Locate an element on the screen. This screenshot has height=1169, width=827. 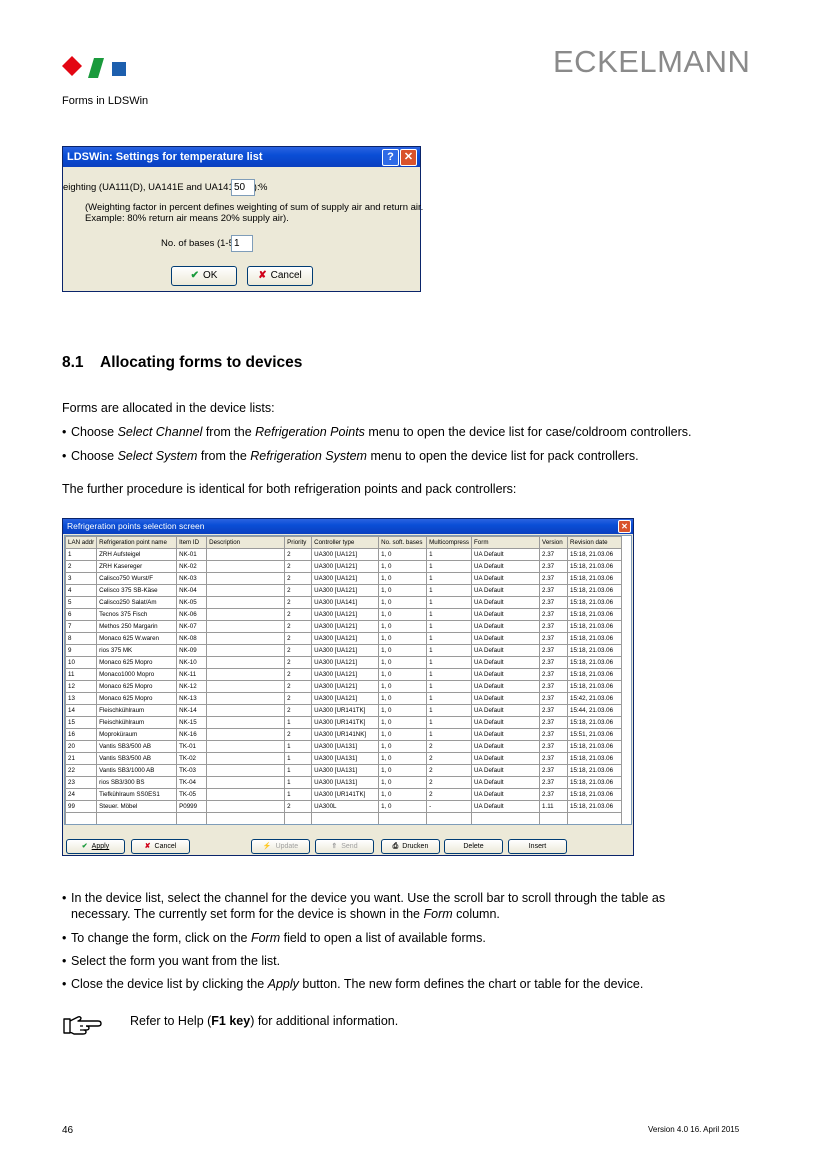
print-button: ⎙ Drucken is located at coordinates (410, 846).